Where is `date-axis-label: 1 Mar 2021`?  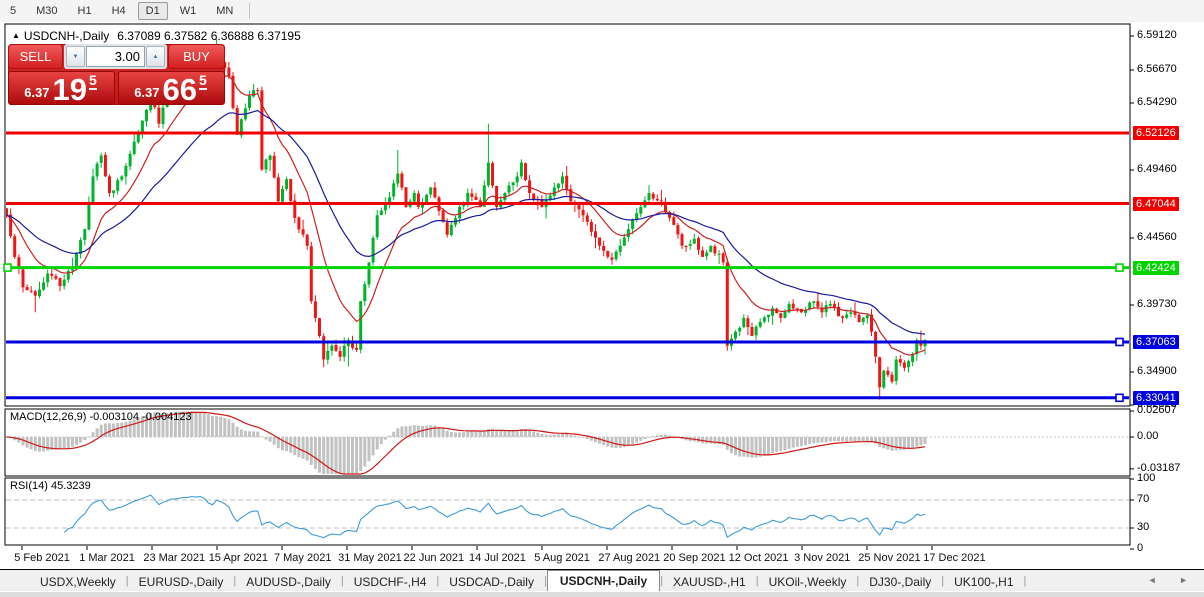 date-axis-label: 1 Mar 2021 is located at coordinates (107, 558).